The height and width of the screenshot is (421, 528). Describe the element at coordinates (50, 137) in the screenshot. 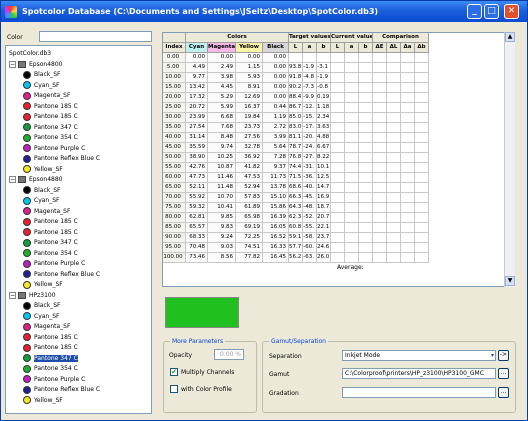

I see `tree-color-item: Pantone 354 C` at that location.